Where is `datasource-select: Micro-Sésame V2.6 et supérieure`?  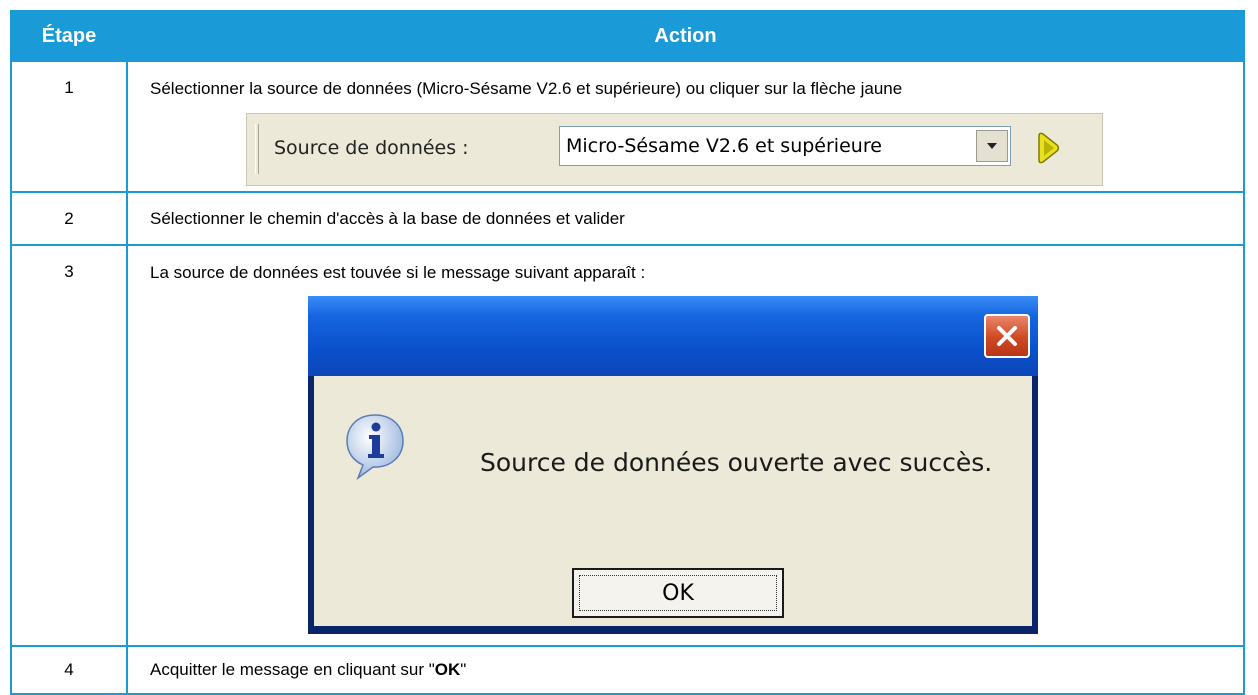
datasource-select: Micro-Sésame V2.6 et supérieure is located at coordinates (785, 146).